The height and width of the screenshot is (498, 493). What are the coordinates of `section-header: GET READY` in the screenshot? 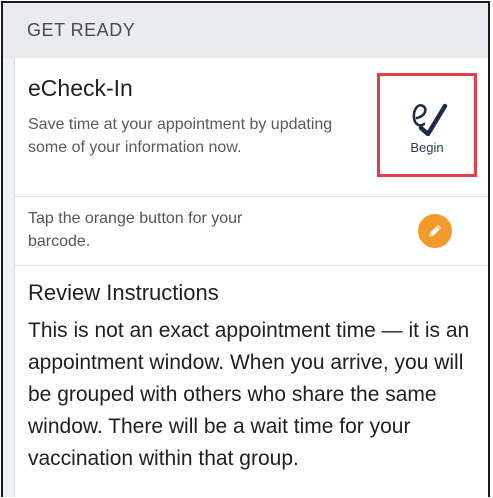 It's located at (245, 30).